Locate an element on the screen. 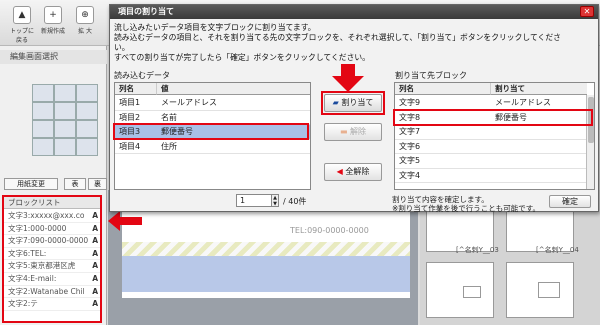  block-list-item: 文字7:090-0000-0000 A is located at coordinates (52, 241).